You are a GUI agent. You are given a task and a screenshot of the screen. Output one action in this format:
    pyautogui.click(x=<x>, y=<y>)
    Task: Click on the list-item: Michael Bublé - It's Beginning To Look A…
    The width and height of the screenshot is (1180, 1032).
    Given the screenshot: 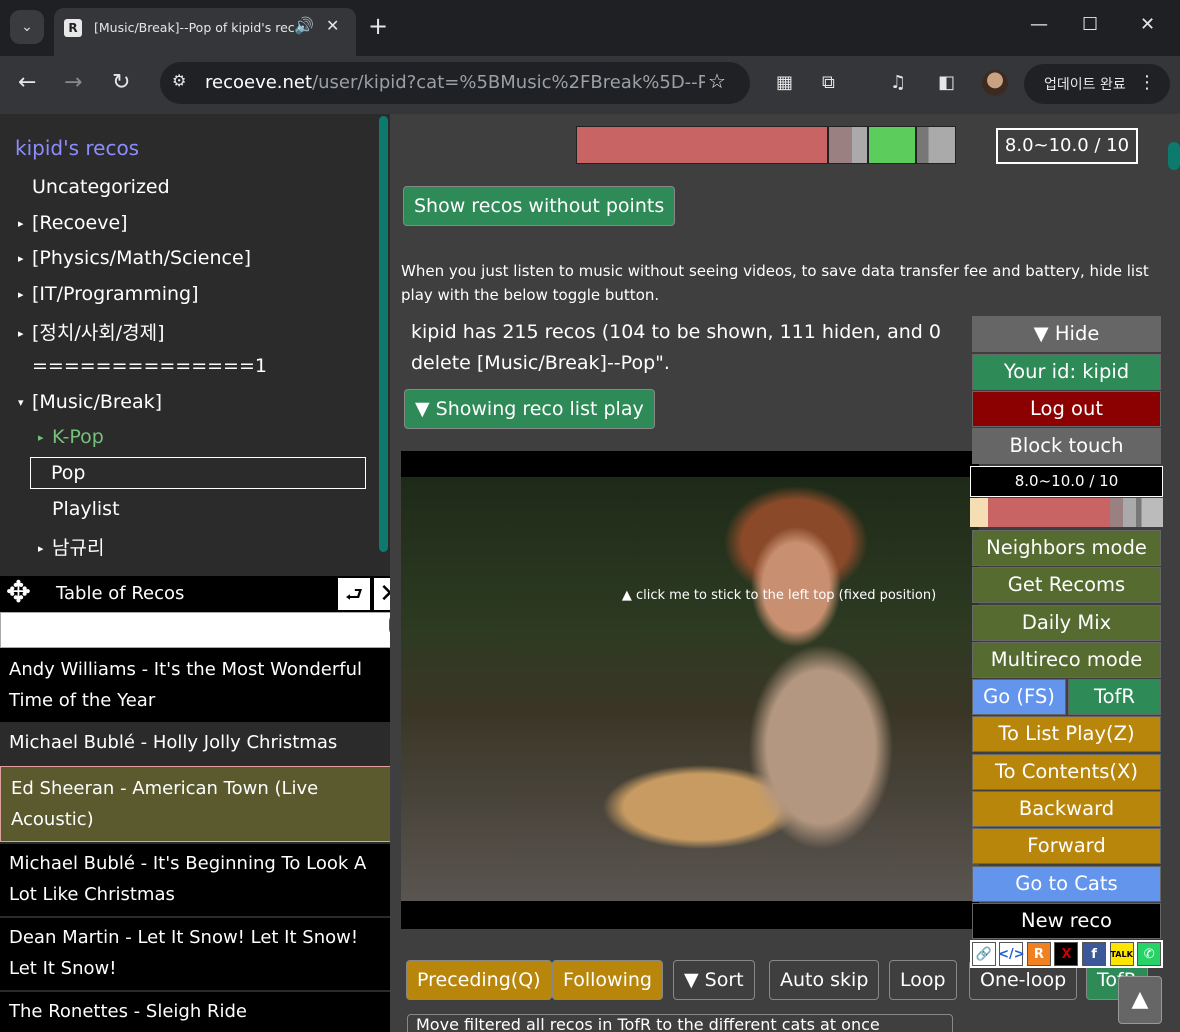 What is the action you would take?
    pyautogui.click(x=196, y=880)
    